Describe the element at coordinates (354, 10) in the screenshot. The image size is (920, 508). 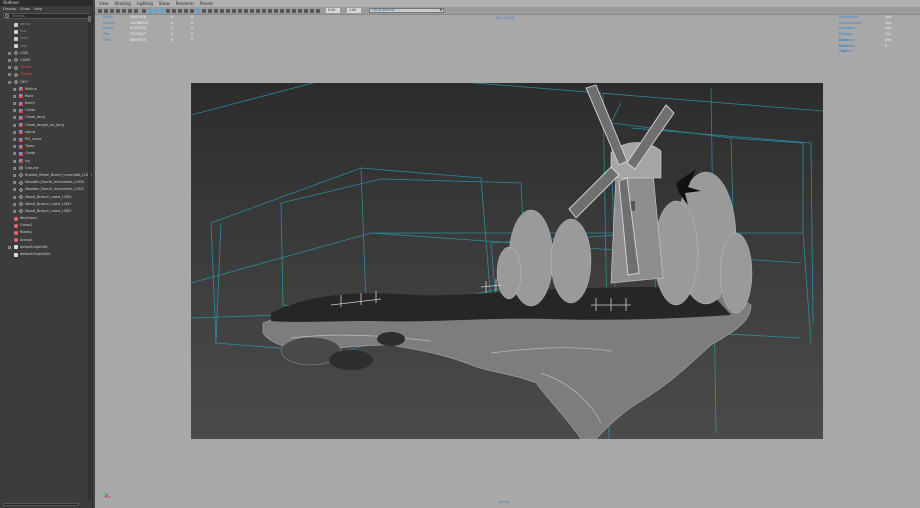
I see `gamma-field: 1.00` at that location.